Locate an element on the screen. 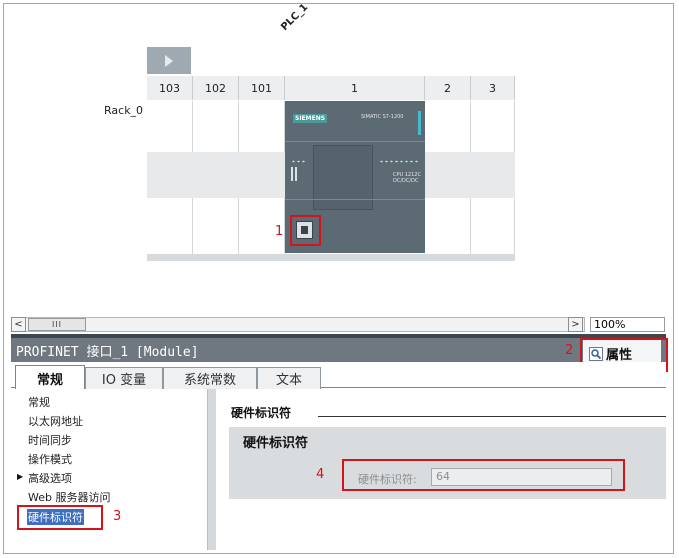  inspector-title: PROFINET 接口_1 [Module] is located at coordinates (107, 352).